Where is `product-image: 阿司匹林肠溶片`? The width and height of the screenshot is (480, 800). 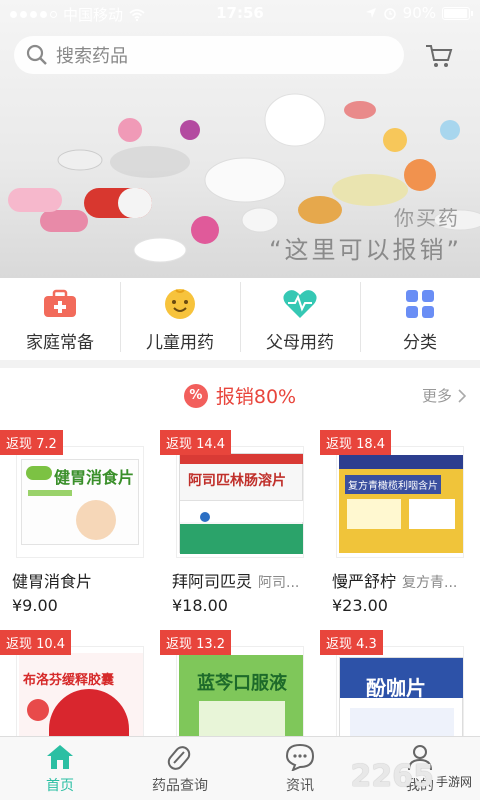 product-image: 阿司匹林肠溶片 is located at coordinates (240, 502).